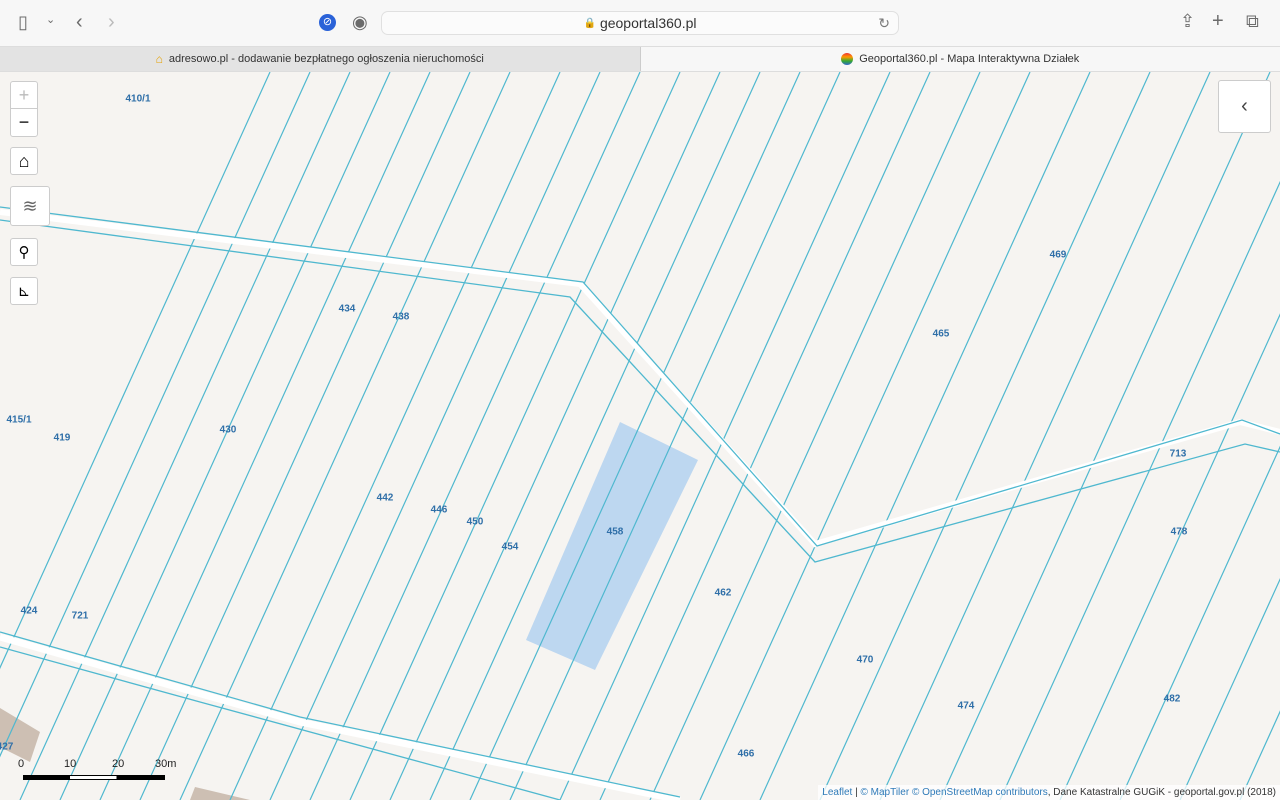 The height and width of the screenshot is (800, 1280). I want to click on scale-bar-graphic, so click(94, 777).